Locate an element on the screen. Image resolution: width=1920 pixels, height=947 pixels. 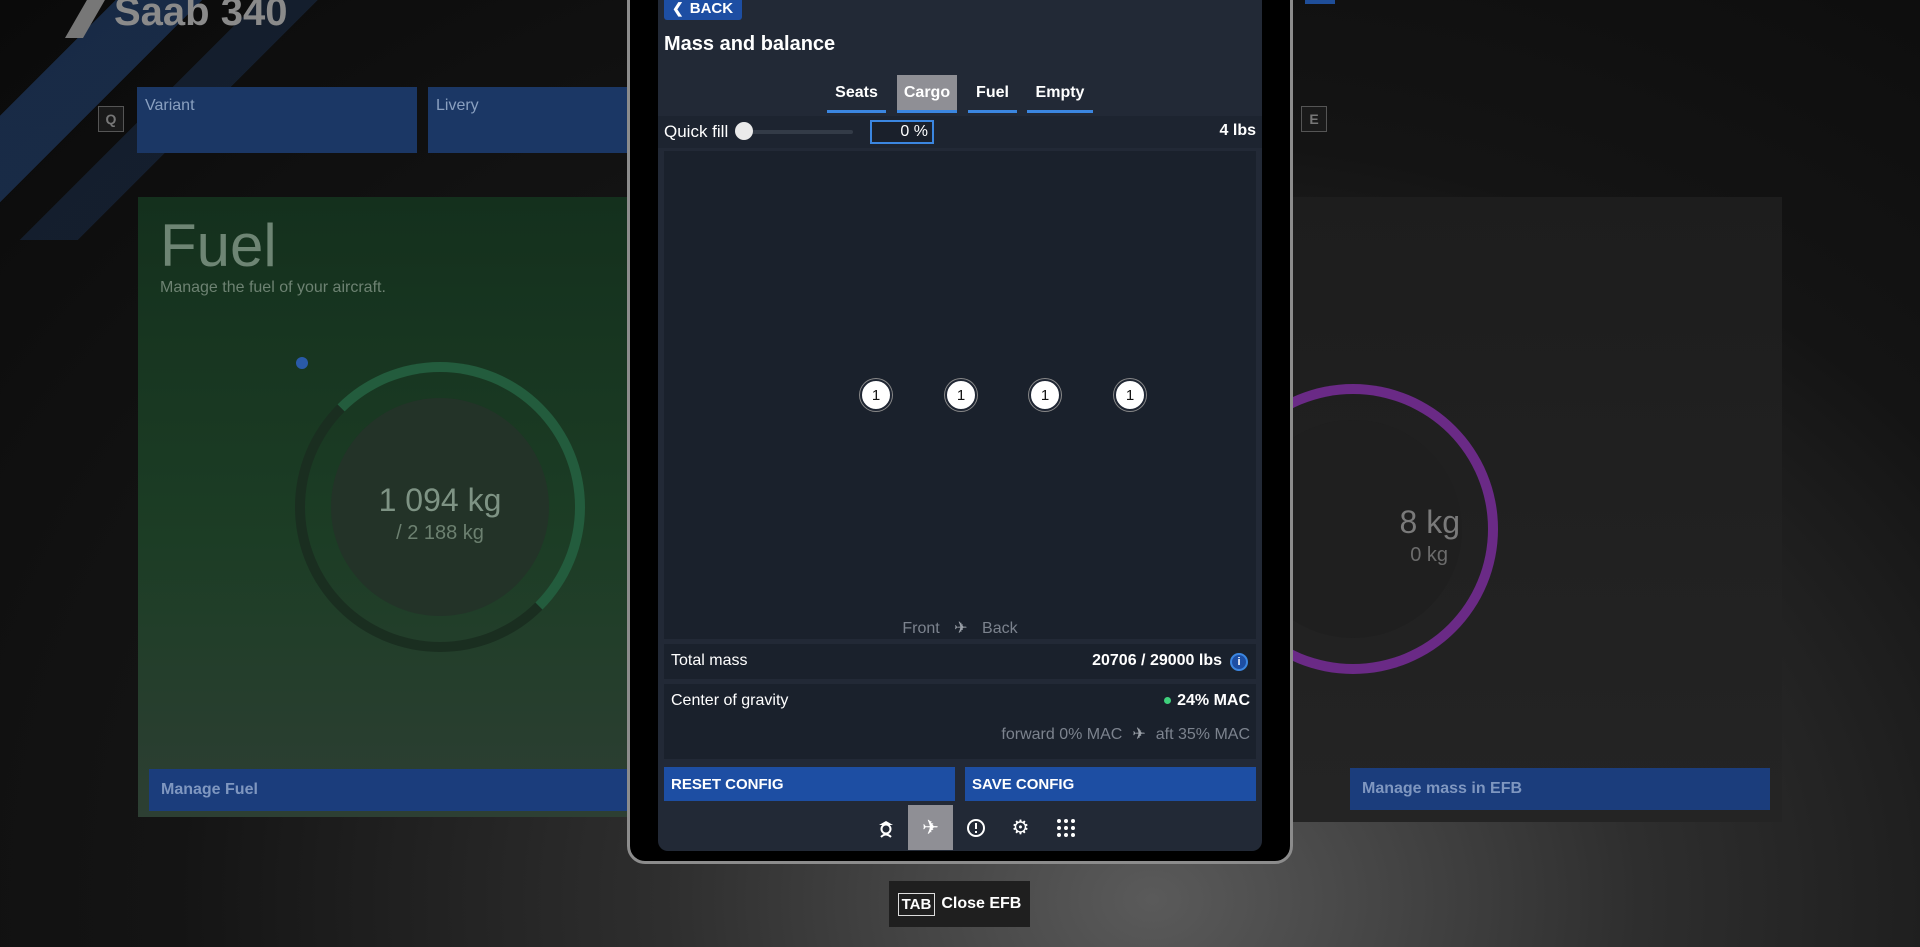
pilot-icon is located at coordinates (885, 827).